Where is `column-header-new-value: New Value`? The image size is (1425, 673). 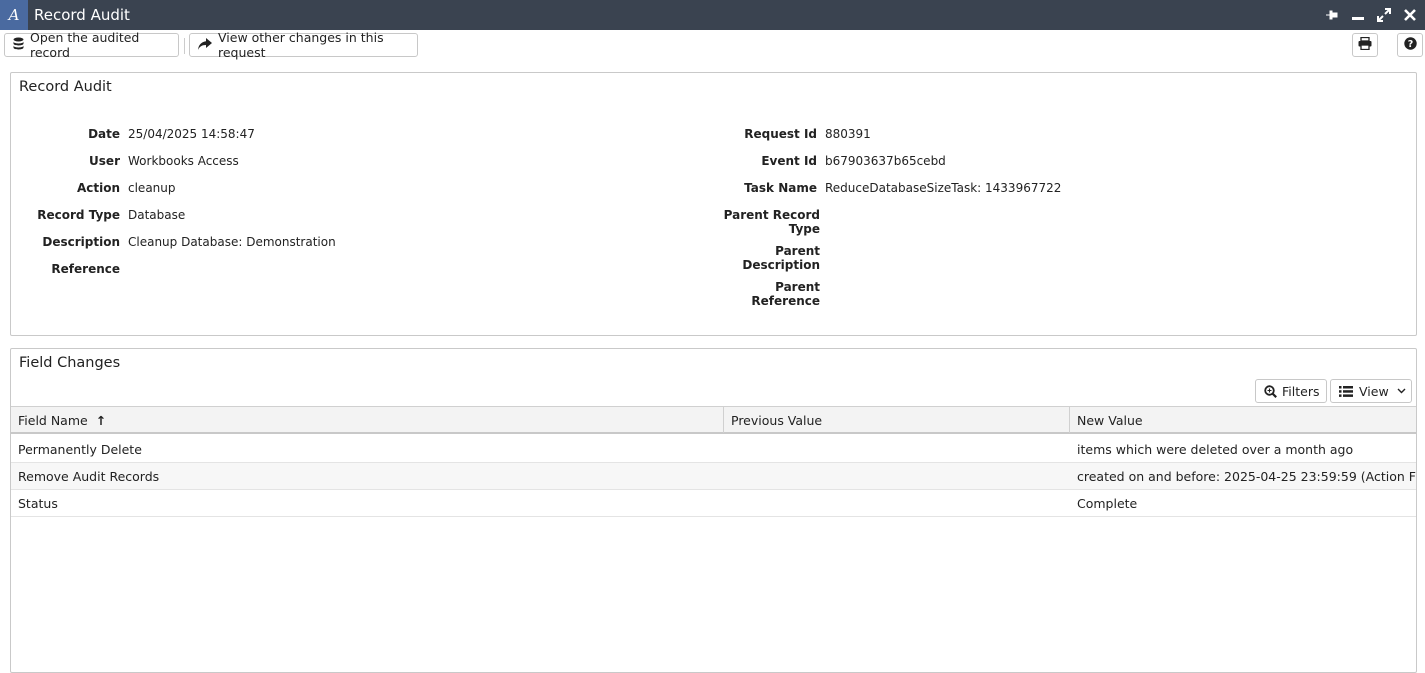
column-header-new-value: New Value is located at coordinates (1243, 420).